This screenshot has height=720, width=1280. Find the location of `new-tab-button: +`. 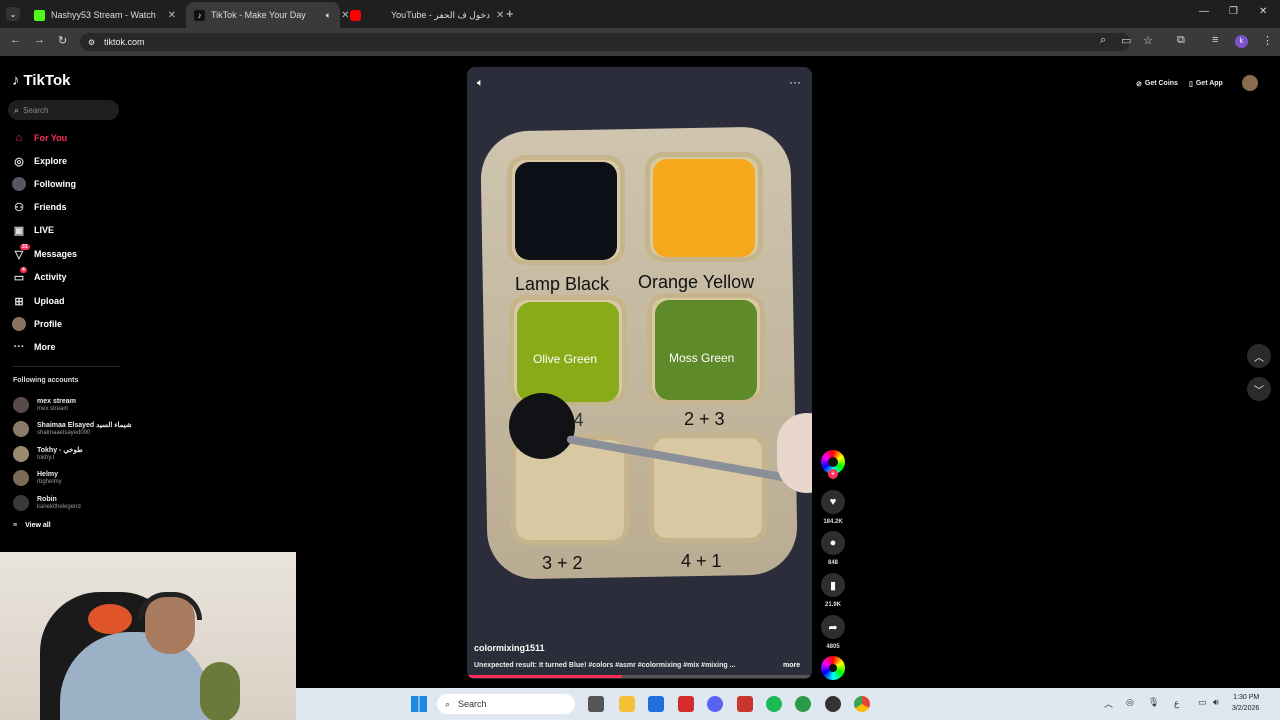

new-tab-button: + is located at coordinates (510, 13).